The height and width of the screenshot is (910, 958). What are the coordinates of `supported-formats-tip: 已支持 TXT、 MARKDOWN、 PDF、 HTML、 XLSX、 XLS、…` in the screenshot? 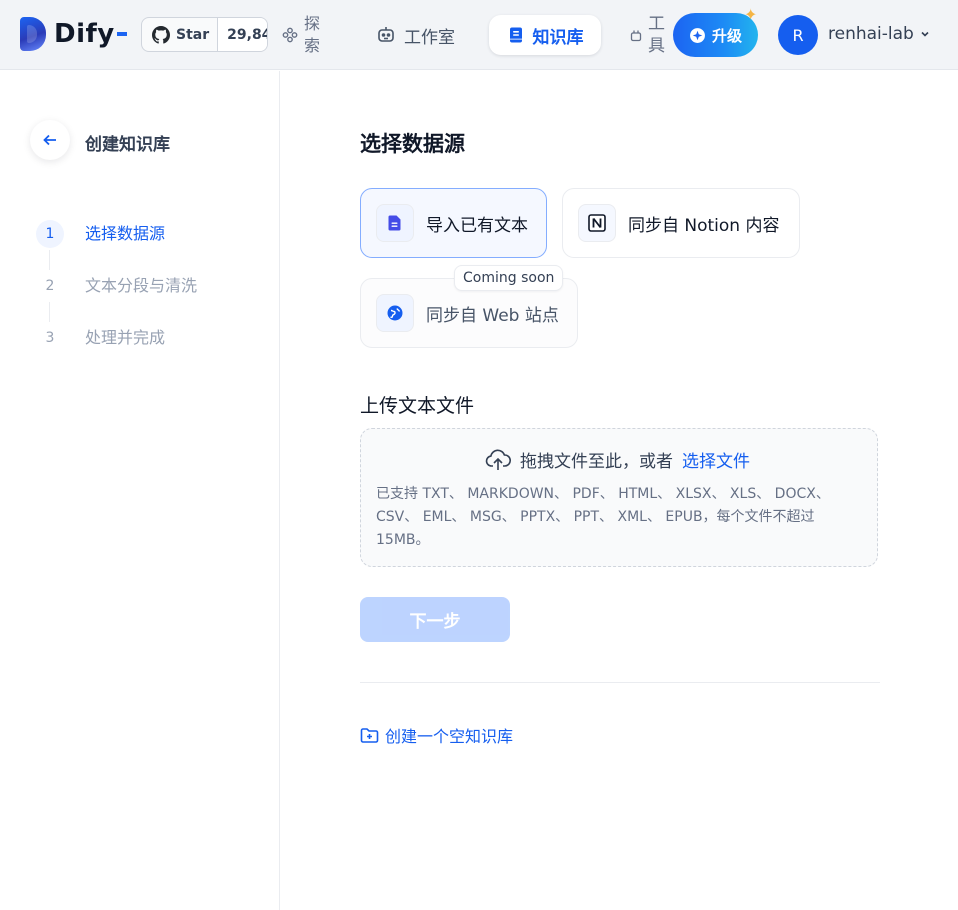 It's located at (603, 517).